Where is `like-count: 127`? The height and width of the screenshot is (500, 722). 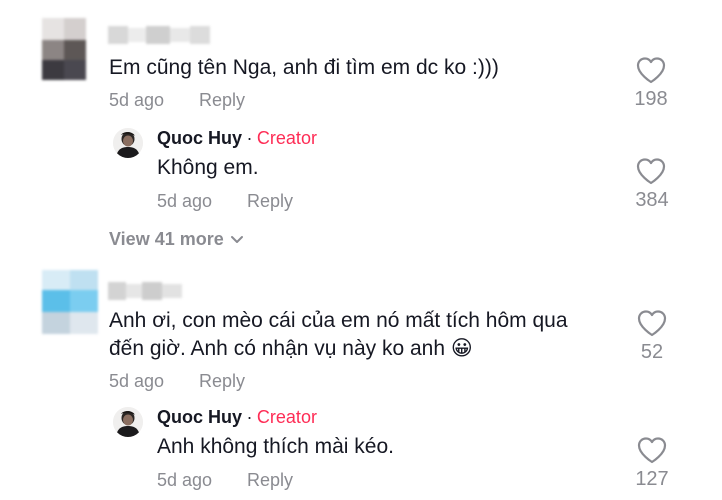 like-count: 127 is located at coordinates (652, 479).